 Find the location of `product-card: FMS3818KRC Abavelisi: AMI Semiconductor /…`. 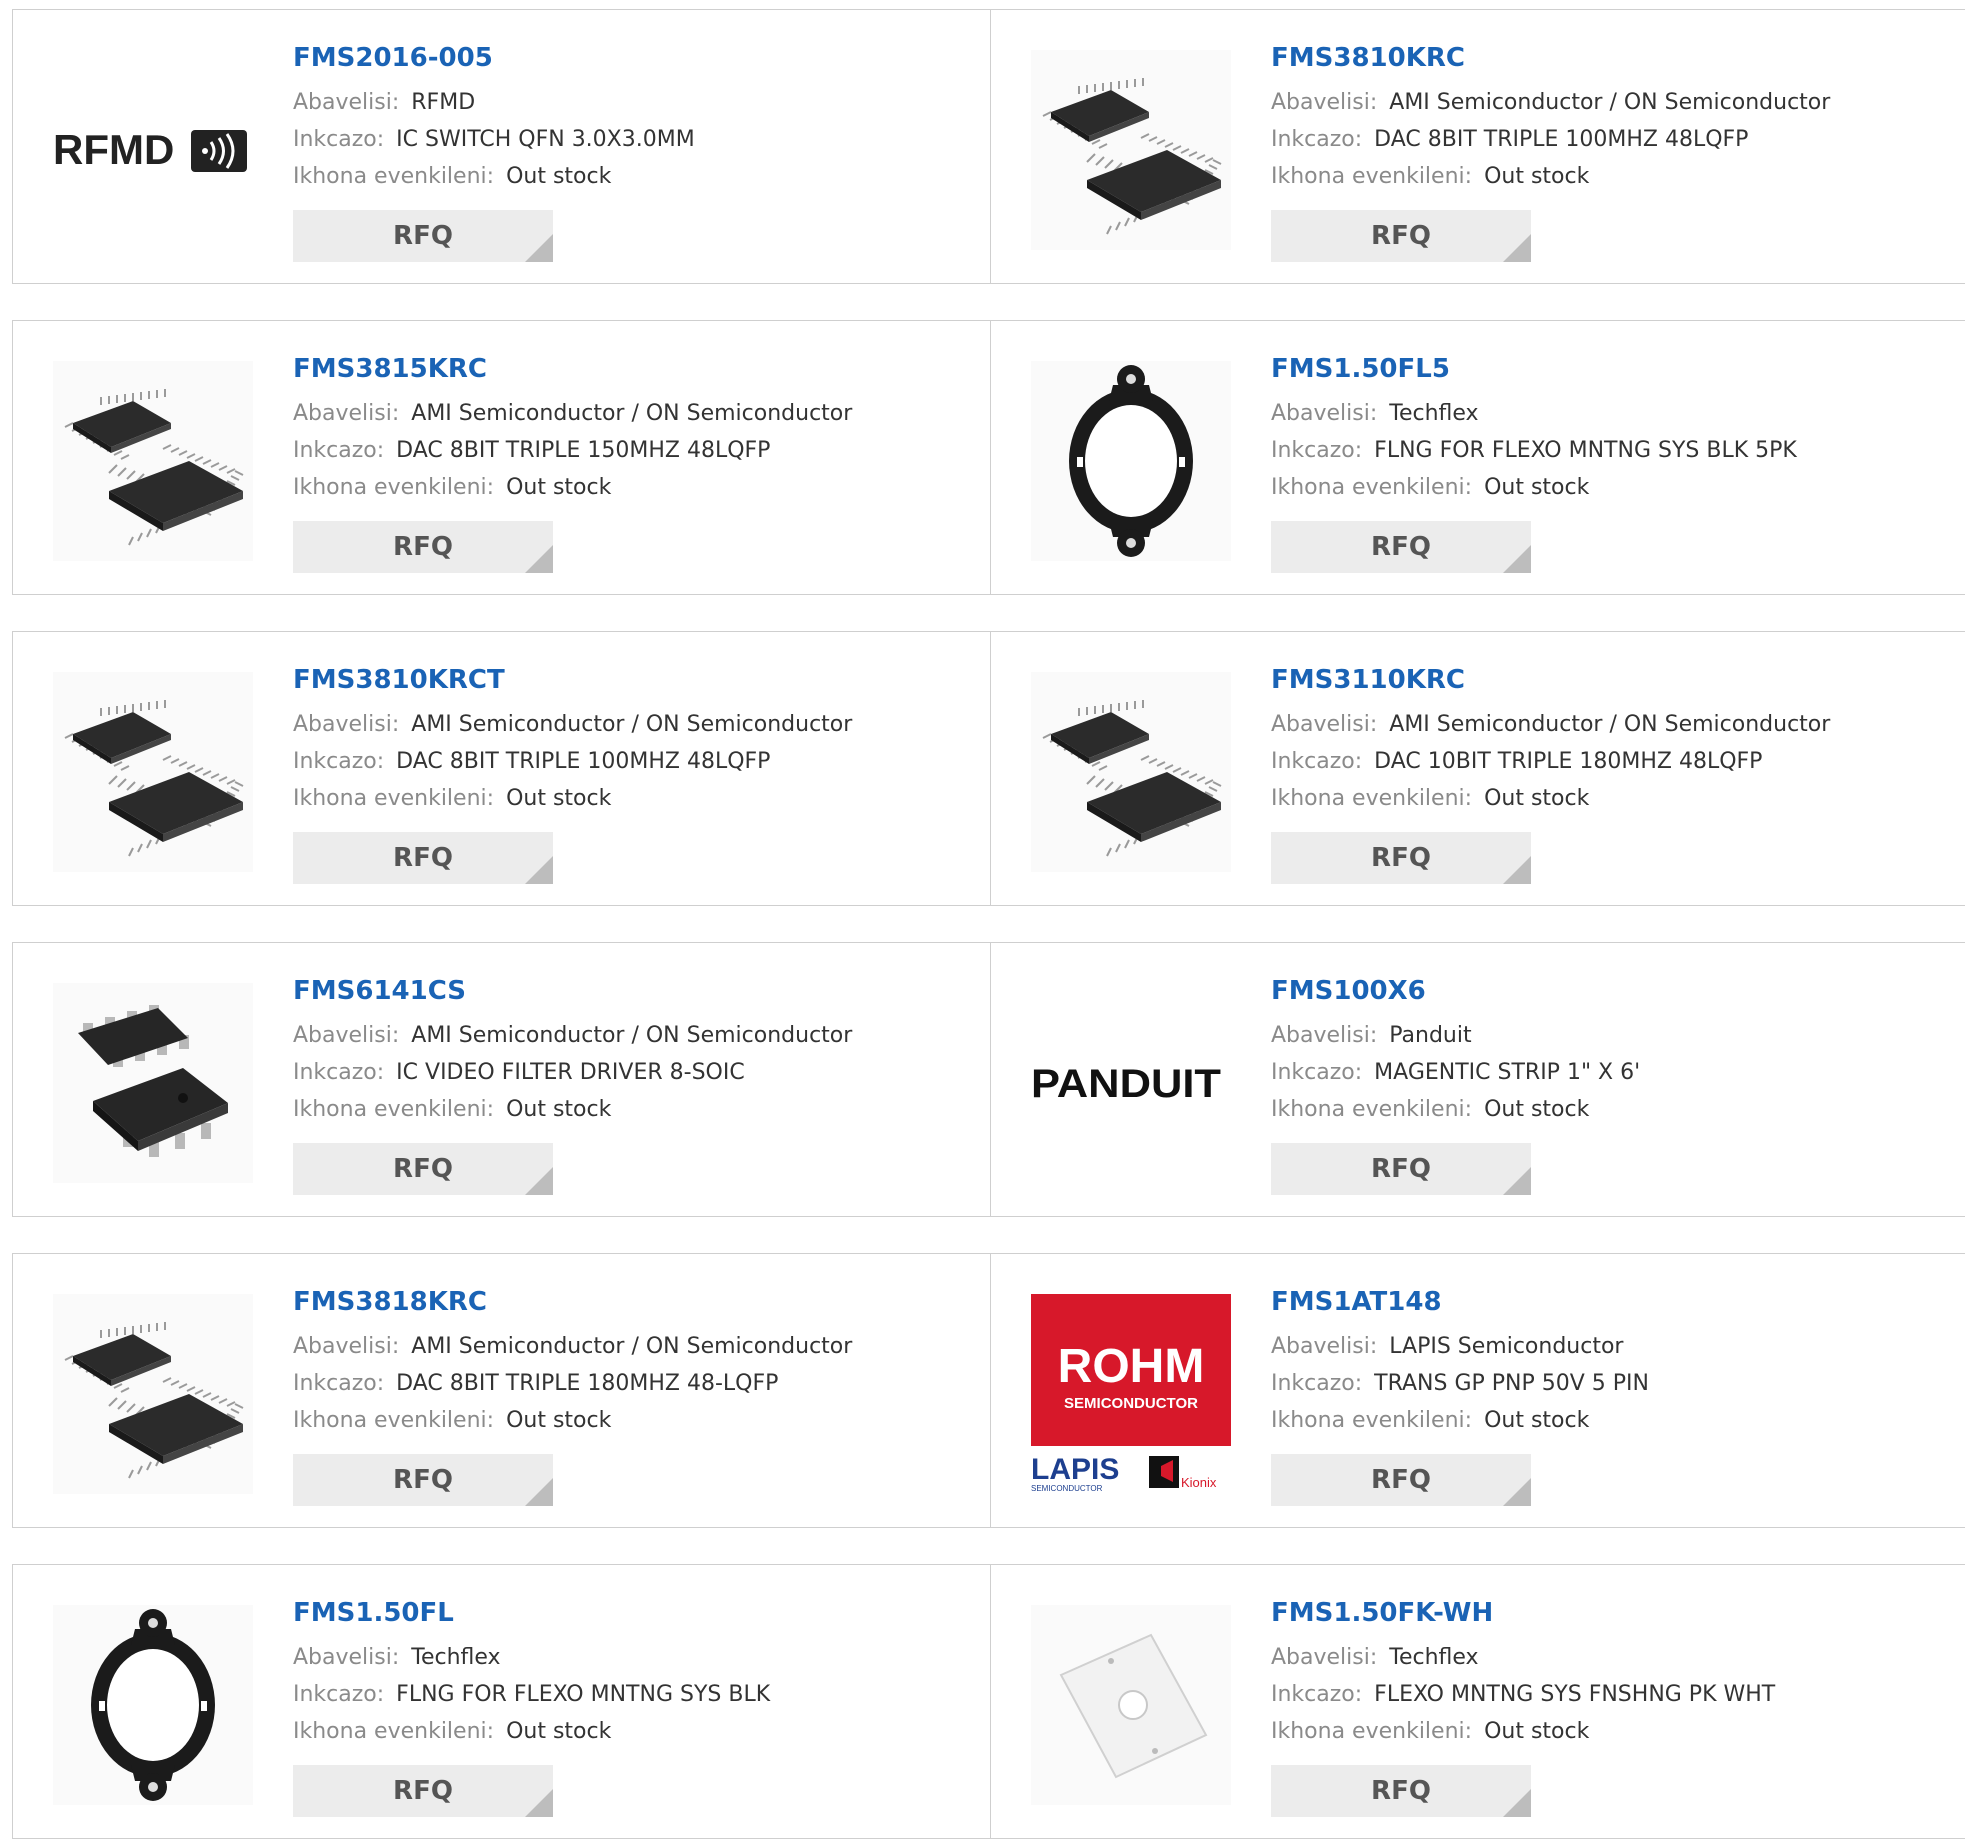

product-card: FMS3818KRC Abavelisi: AMI Semiconductor /… is located at coordinates (502, 1390).